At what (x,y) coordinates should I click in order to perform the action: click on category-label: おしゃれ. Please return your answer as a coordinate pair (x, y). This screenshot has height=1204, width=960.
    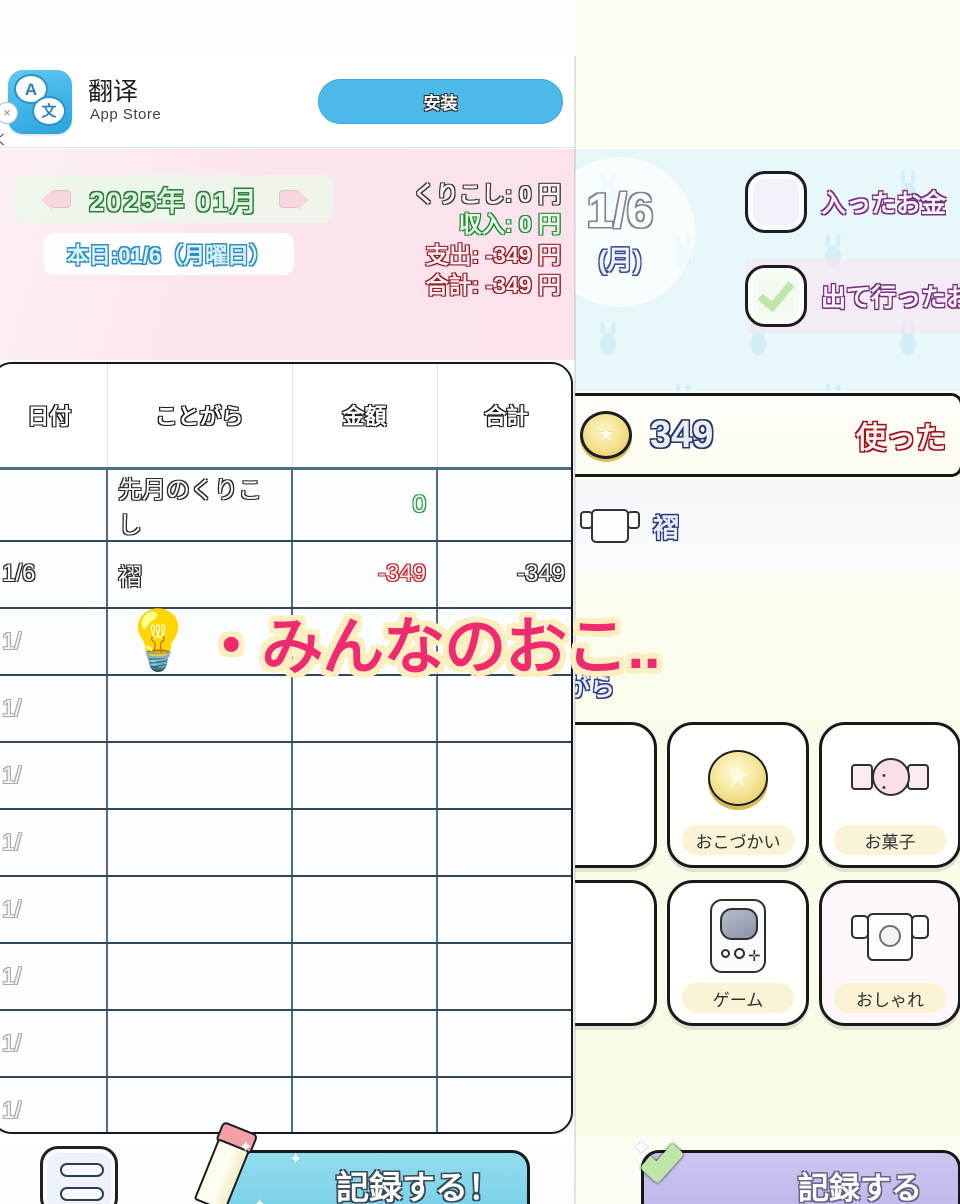
    Looking at the image, I should click on (890, 998).